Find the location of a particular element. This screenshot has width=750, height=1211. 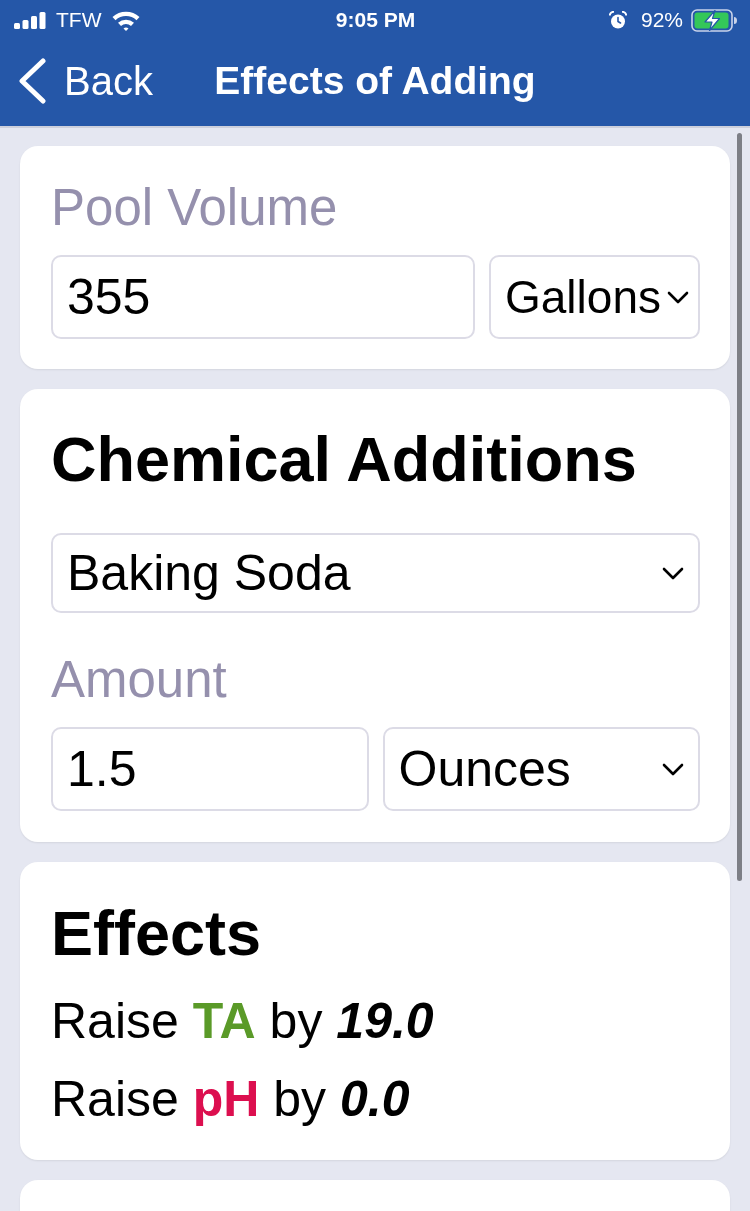

section-title: Chemical Additions is located at coordinates (344, 459).